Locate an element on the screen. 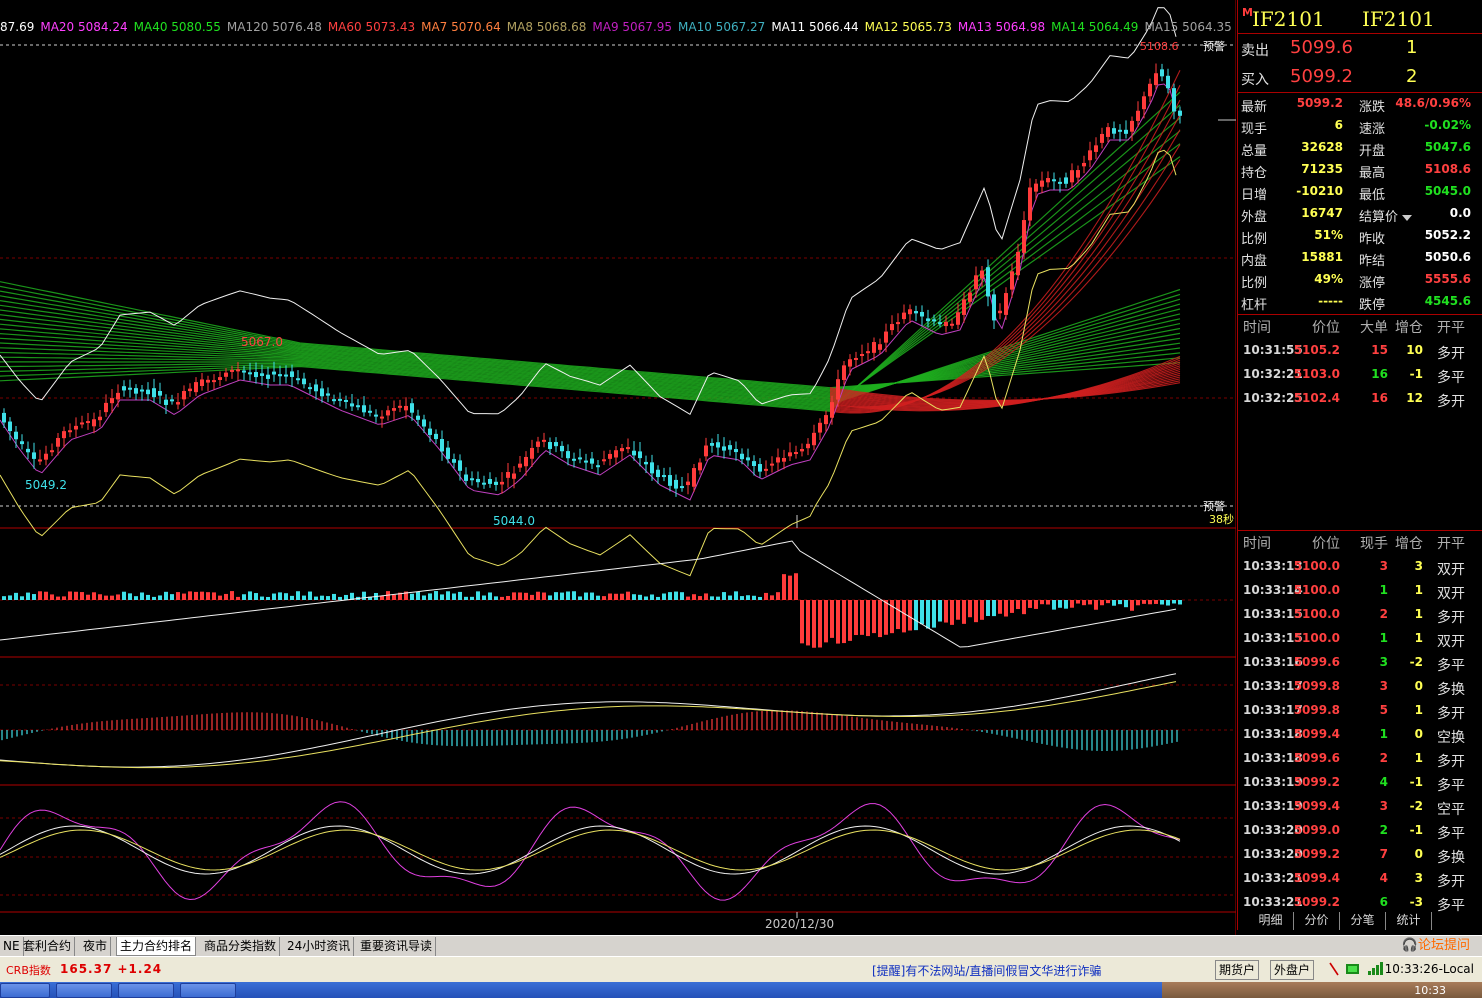 The image size is (1482, 998). row-volume: 7 is located at coordinates (1383, 854).